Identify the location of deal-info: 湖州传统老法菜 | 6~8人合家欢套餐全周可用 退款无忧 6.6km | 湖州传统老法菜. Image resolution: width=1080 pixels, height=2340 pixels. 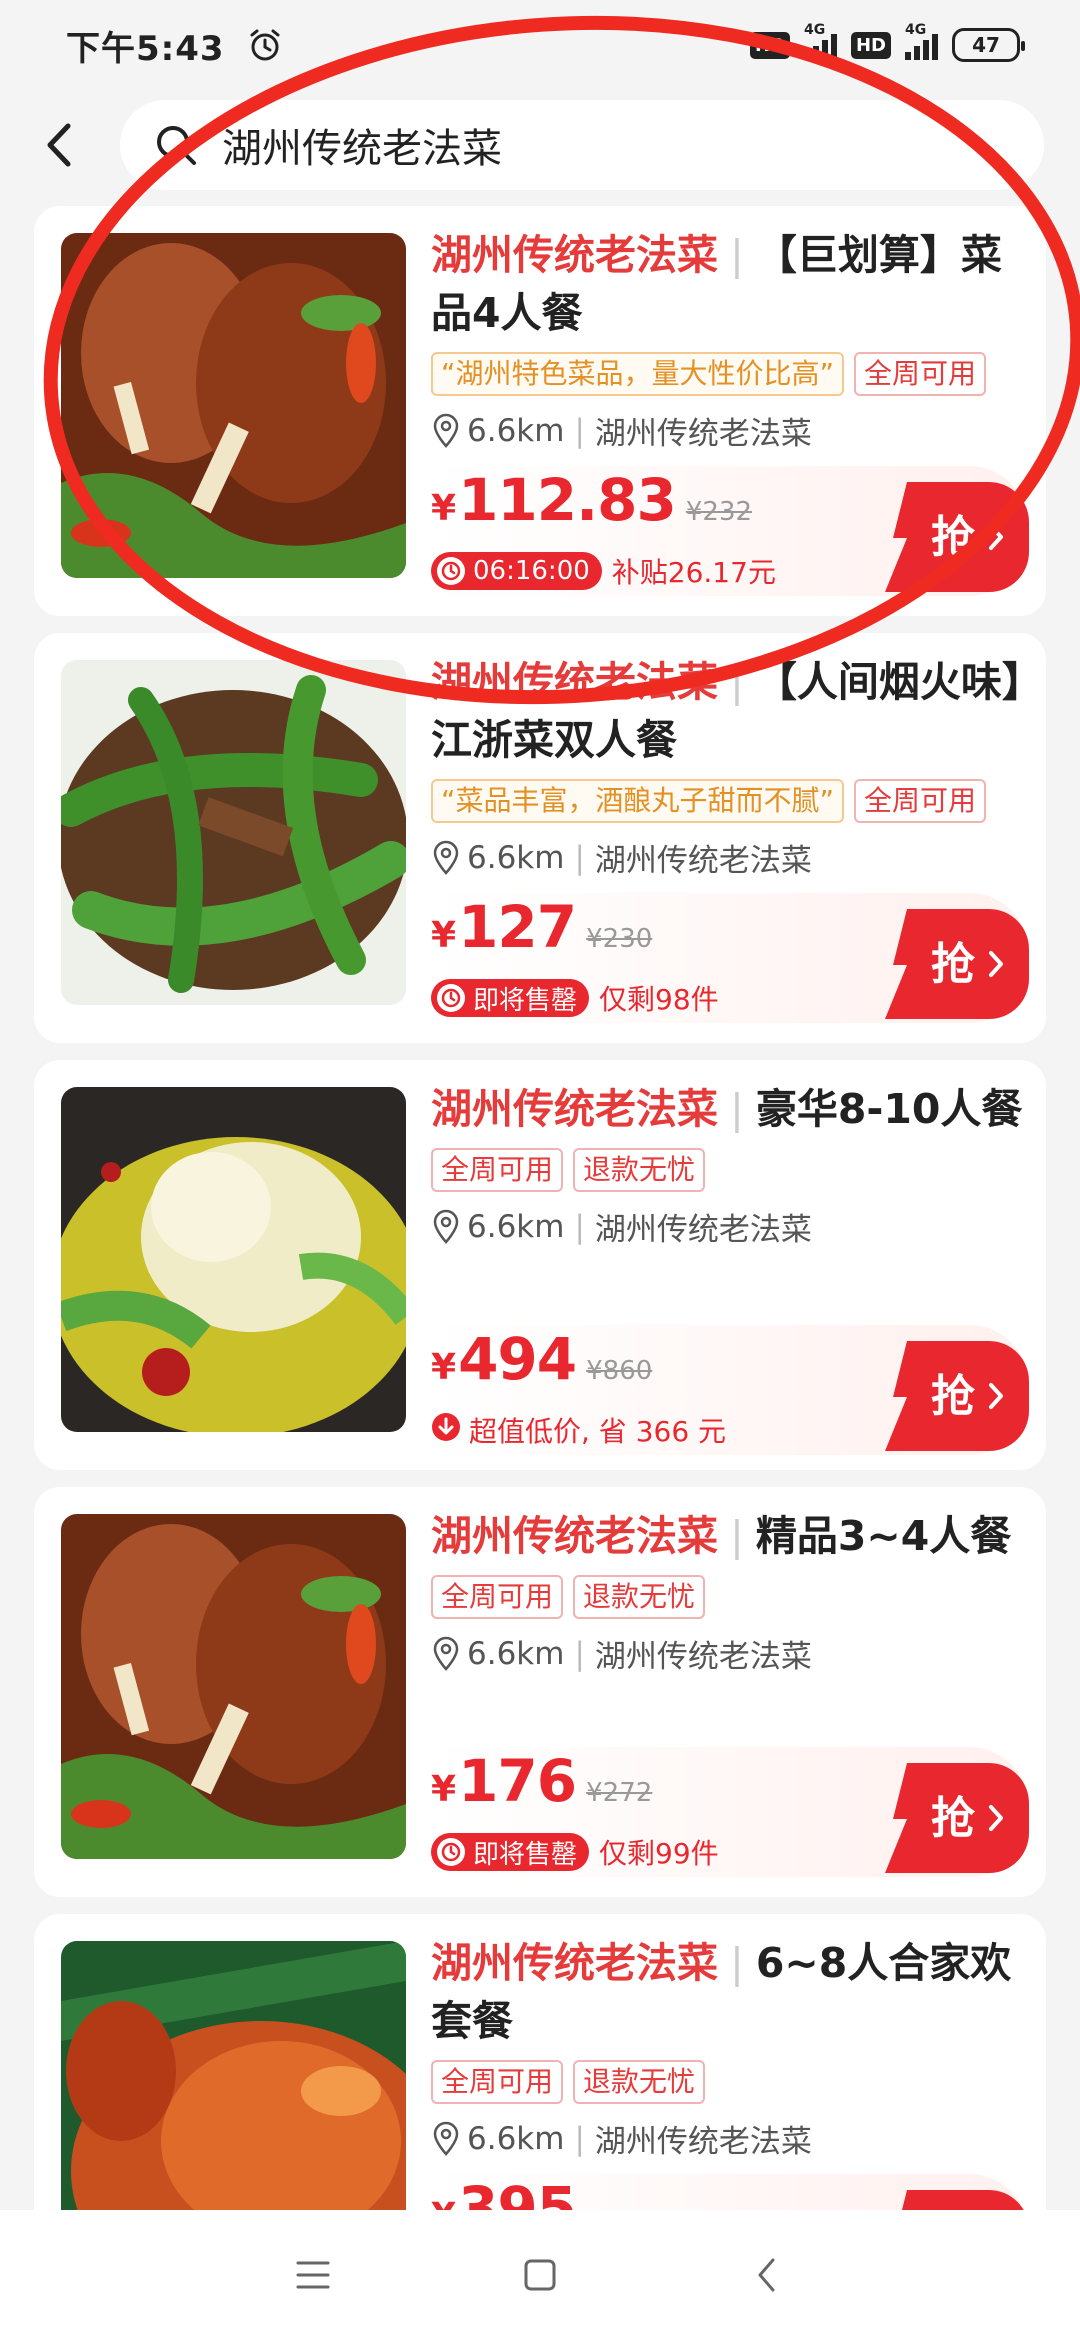
(731, 2047).